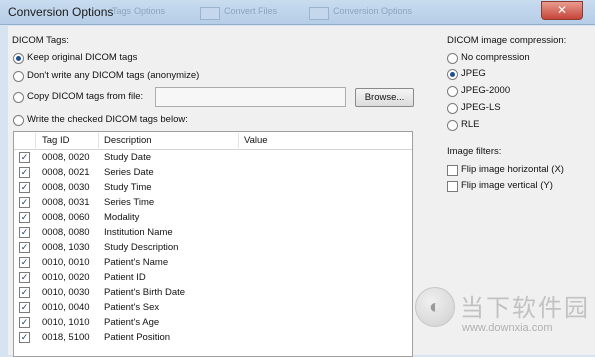 Image resolution: width=595 pixels, height=357 pixels. I want to click on radio-label: Copy DICOM tags from file:, so click(85, 96).